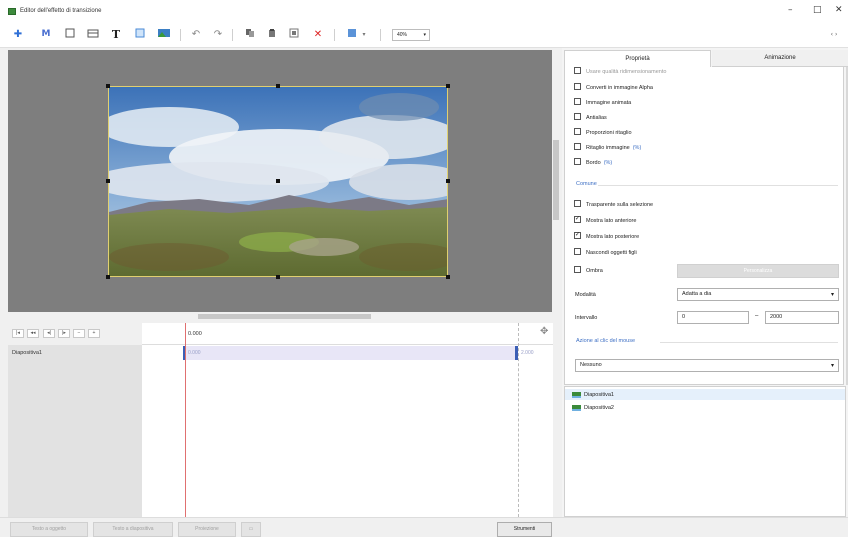 Image resolution: width=848 pixels, height=537 pixels. What do you see at coordinates (79, 333) in the screenshot?
I see `timeline-remove-icon: −` at bounding box center [79, 333].